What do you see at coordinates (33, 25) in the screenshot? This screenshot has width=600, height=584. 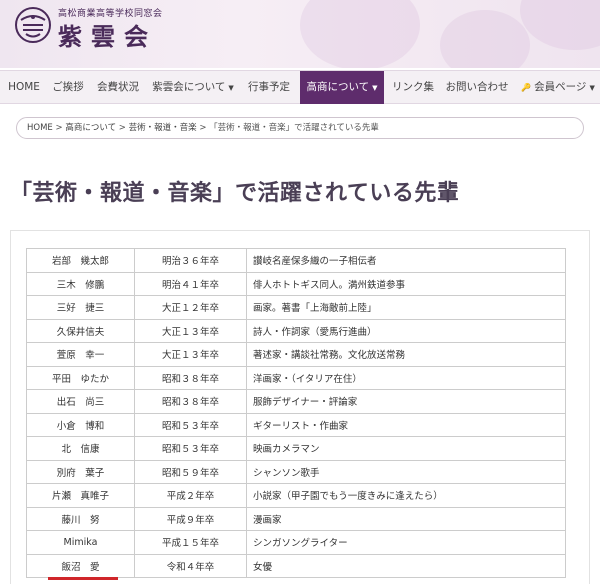 I see `logo-icon` at bounding box center [33, 25].